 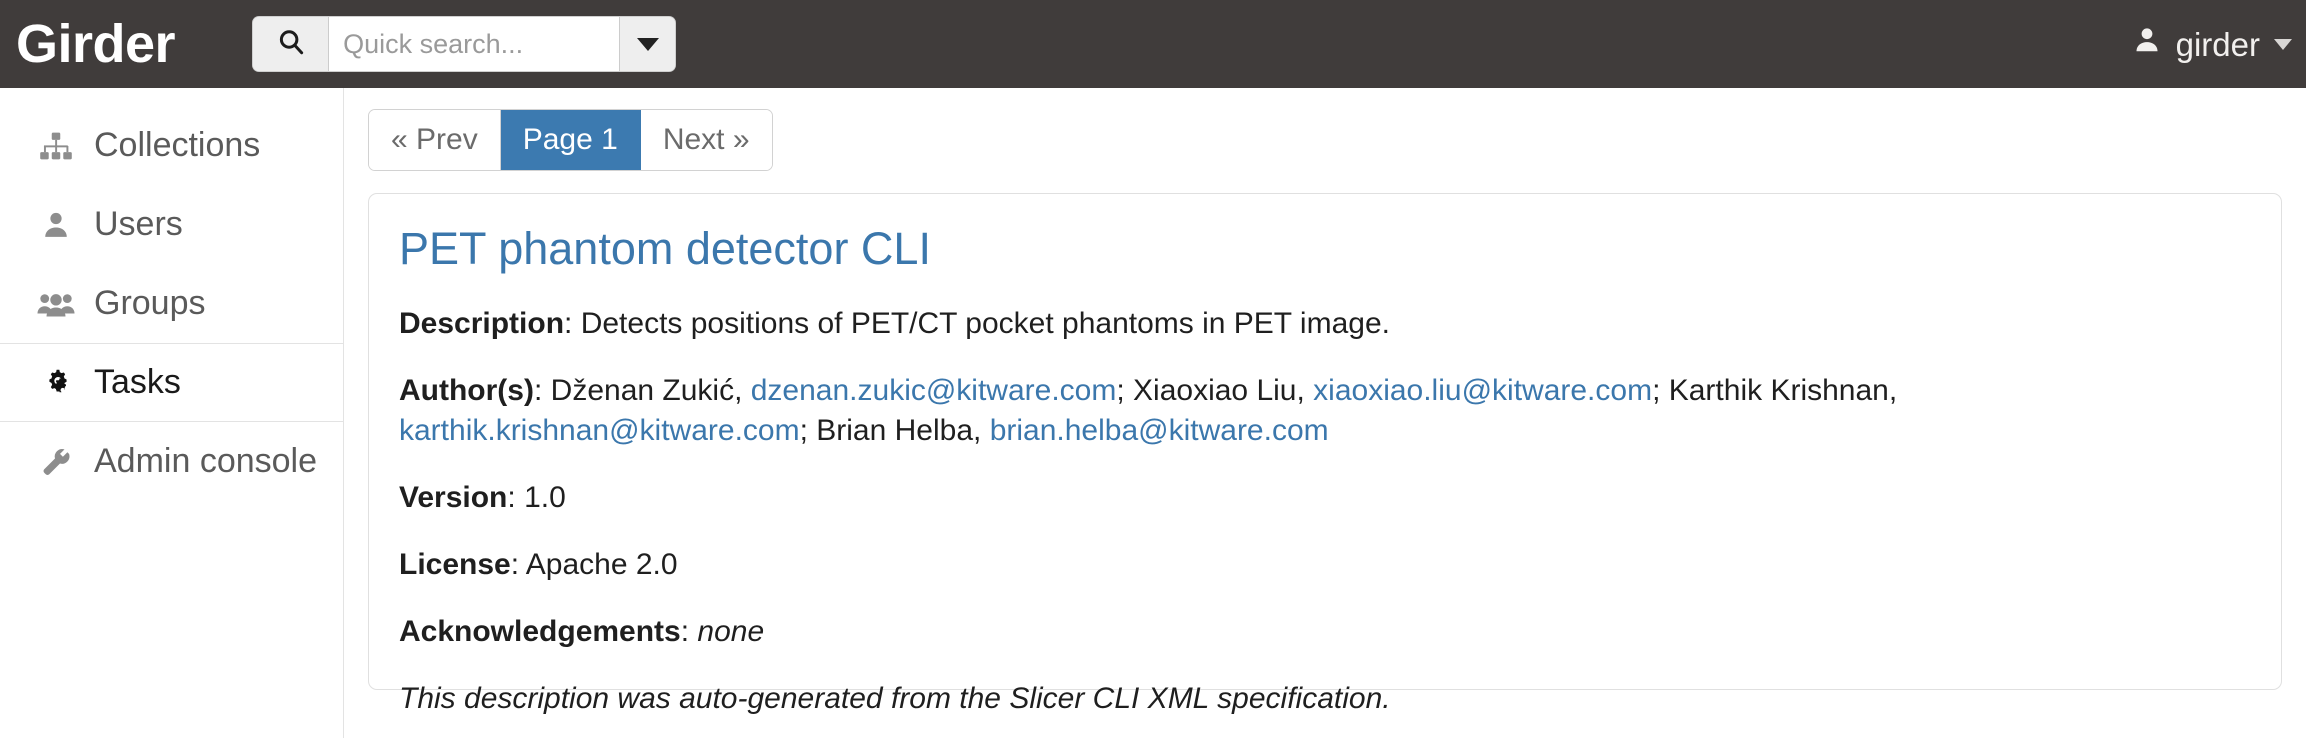 I want to click on author-name: Dženan Zukić,, so click(x=650, y=391).